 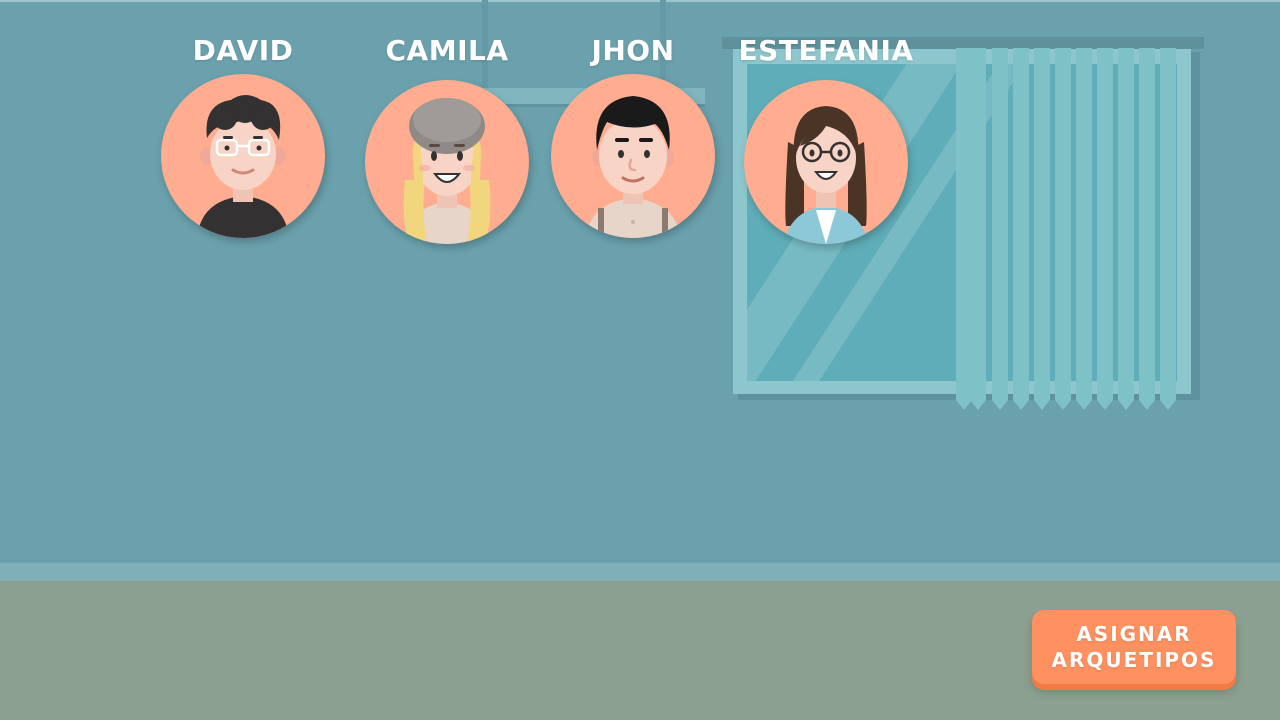 I want to click on avatar-camila-illustration, so click(x=447, y=171).